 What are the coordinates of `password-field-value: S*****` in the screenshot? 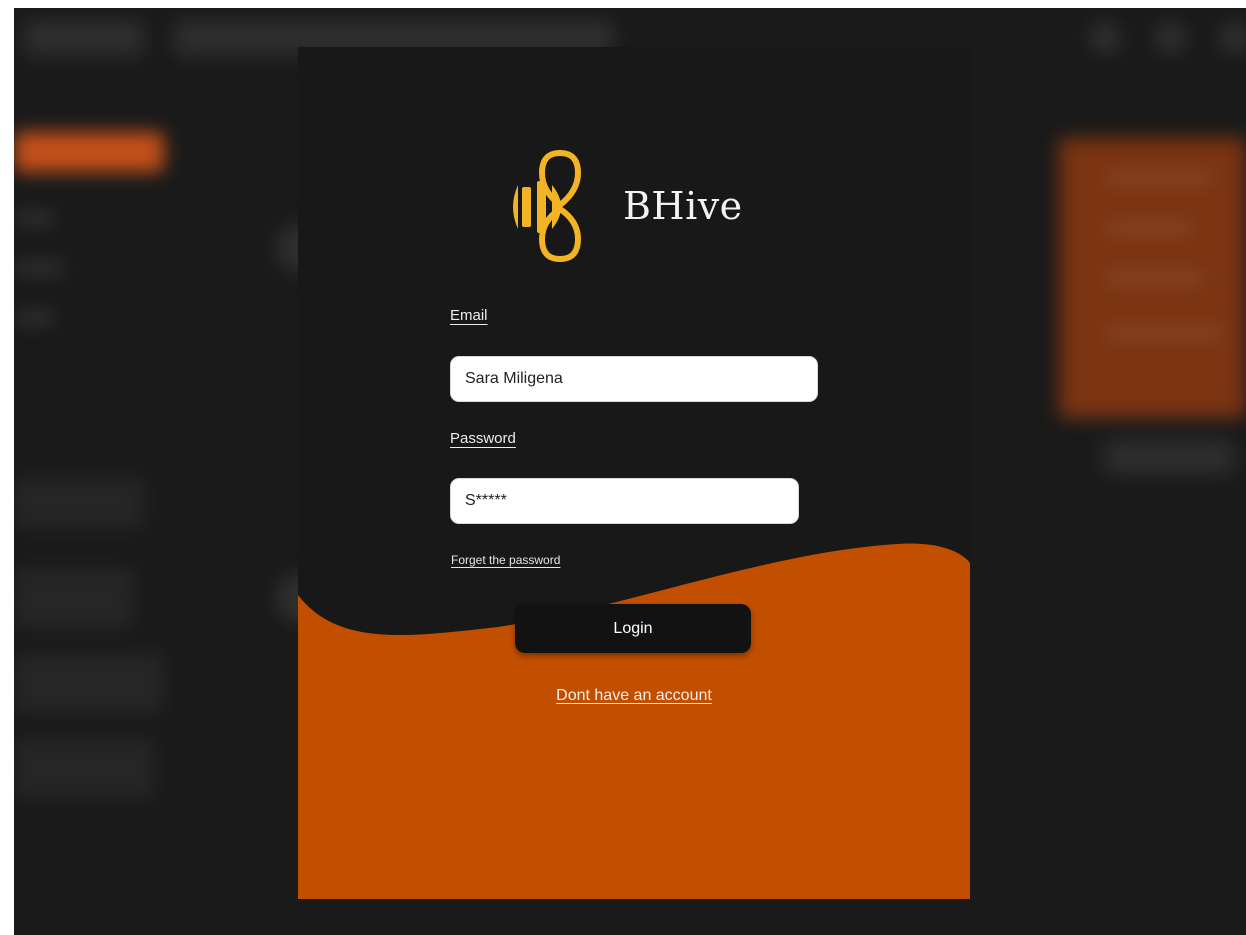 It's located at (486, 500).